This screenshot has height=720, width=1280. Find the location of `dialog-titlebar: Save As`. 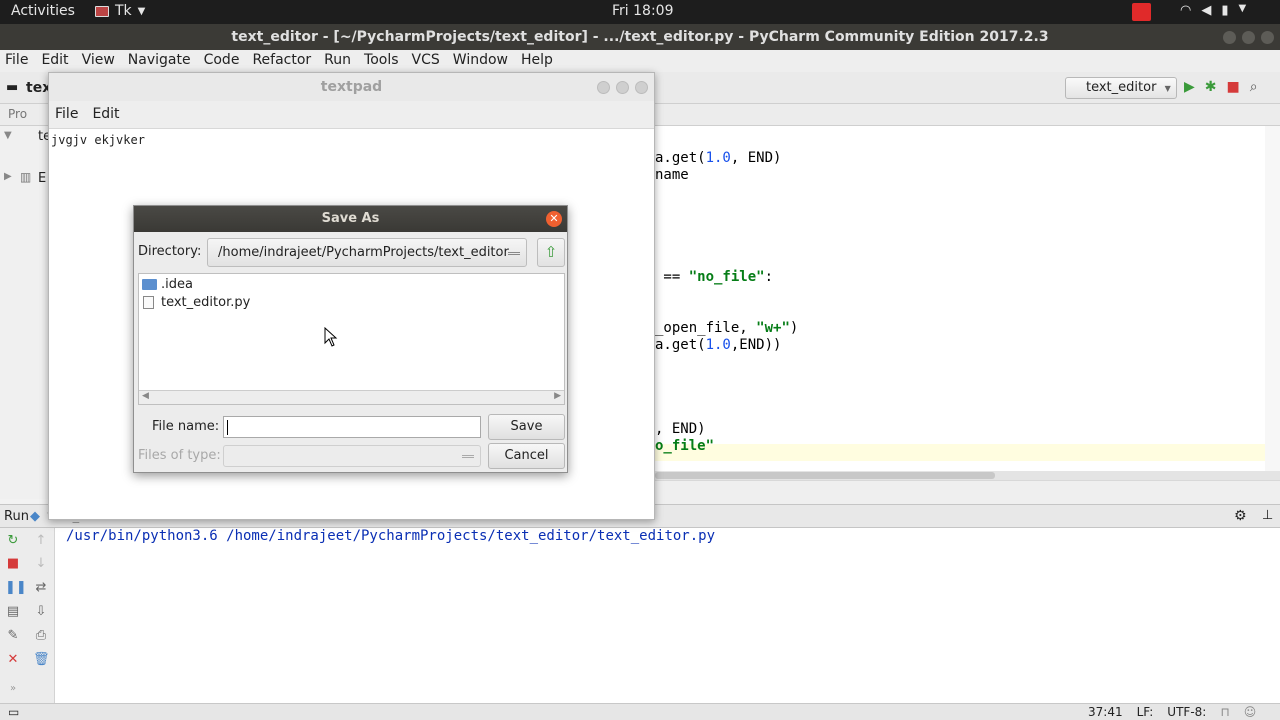

dialog-titlebar: Save As is located at coordinates (350, 219).